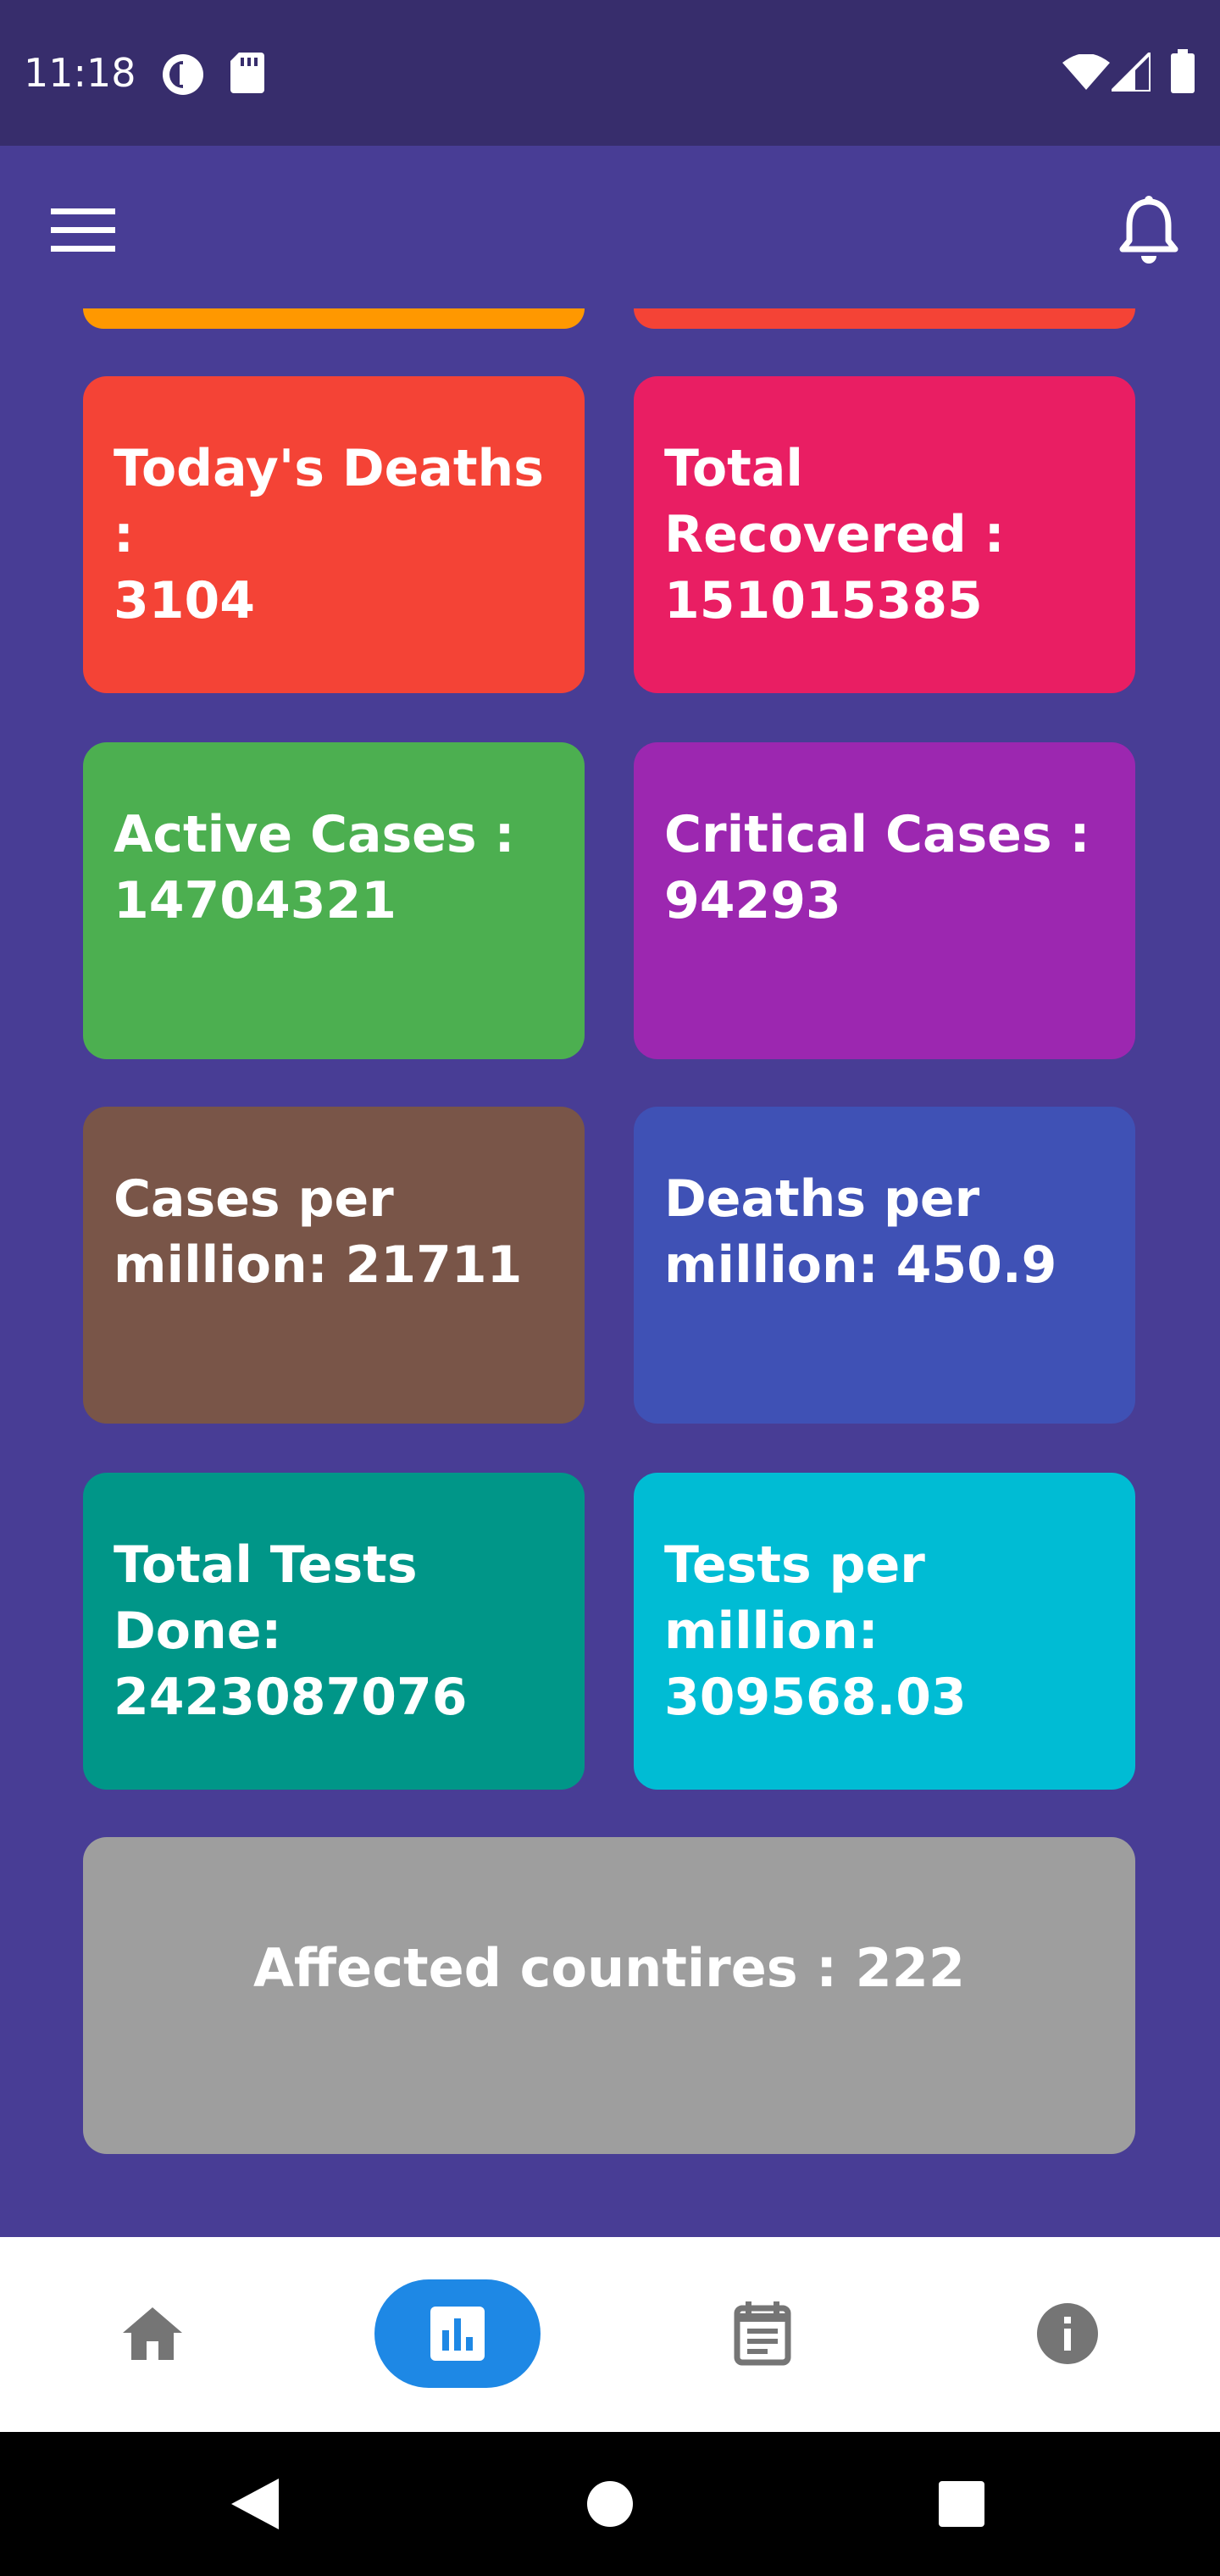 The height and width of the screenshot is (2576, 1220). Describe the element at coordinates (884, 900) in the screenshot. I see `critical-cases-card: Critical Cases : 94293` at that location.